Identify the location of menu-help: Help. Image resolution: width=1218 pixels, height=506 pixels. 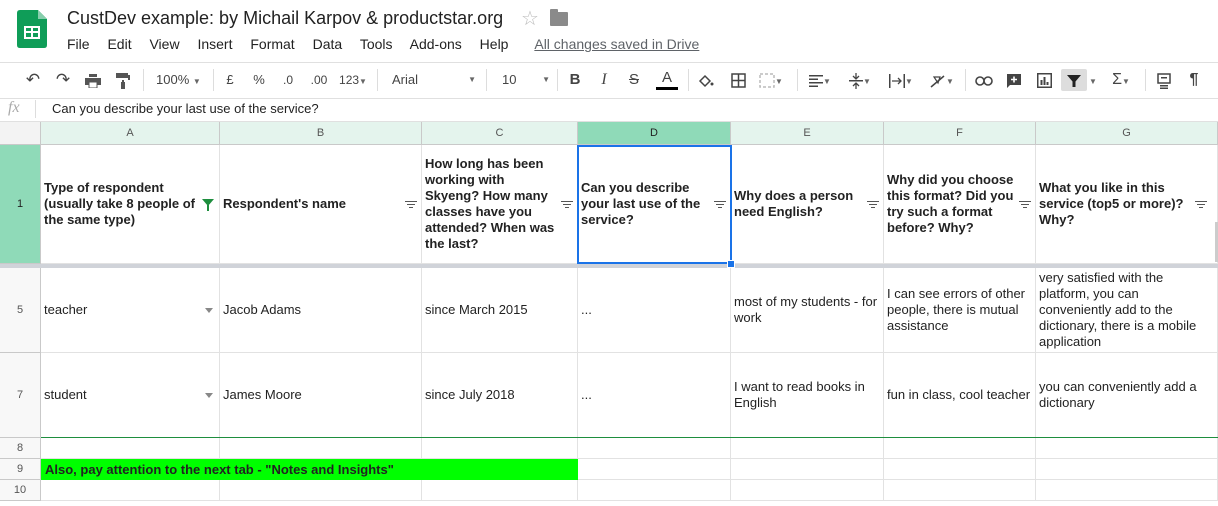
(494, 44).